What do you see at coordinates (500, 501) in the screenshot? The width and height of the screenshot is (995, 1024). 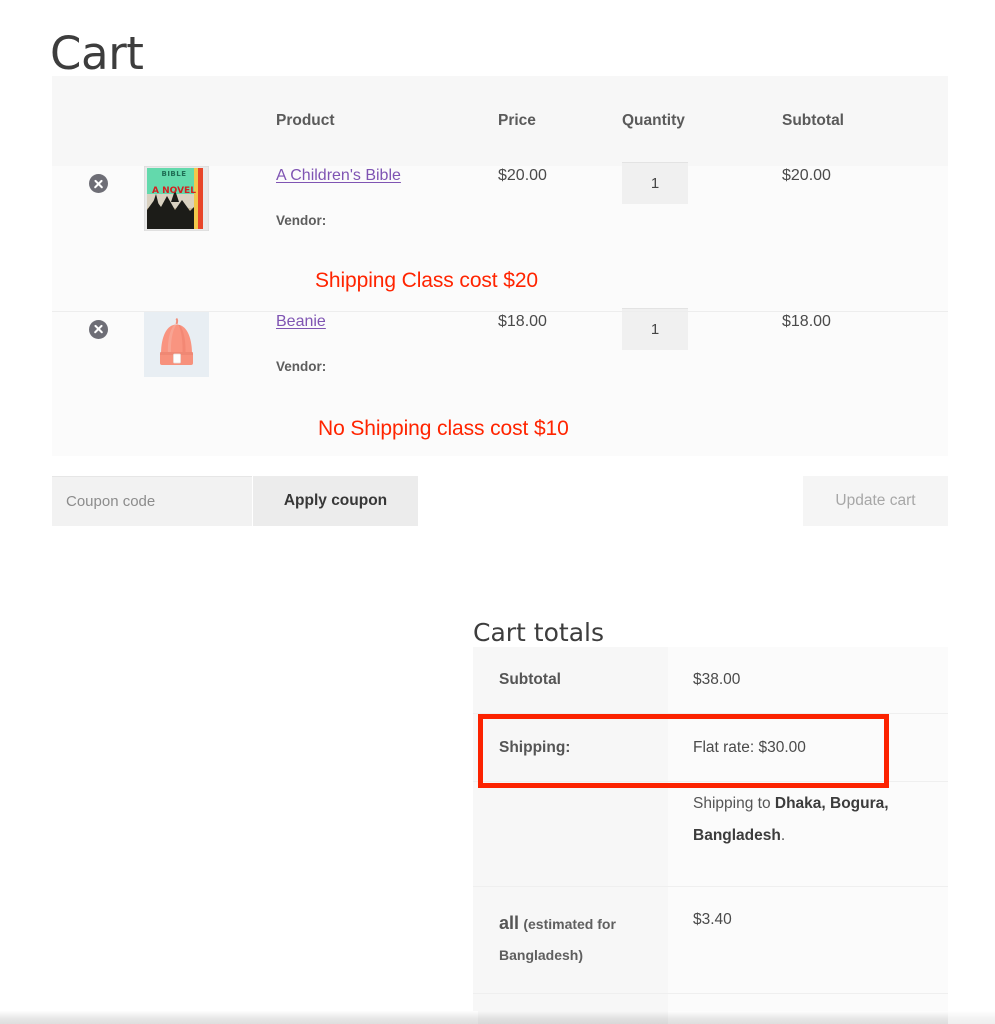 I see `coupon-row: Apply coupon Update cart` at bounding box center [500, 501].